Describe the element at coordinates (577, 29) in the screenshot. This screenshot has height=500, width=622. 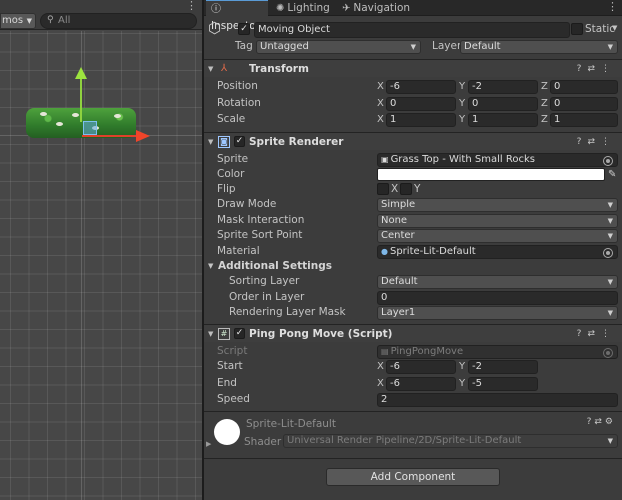
I see `static-checkbox` at that location.